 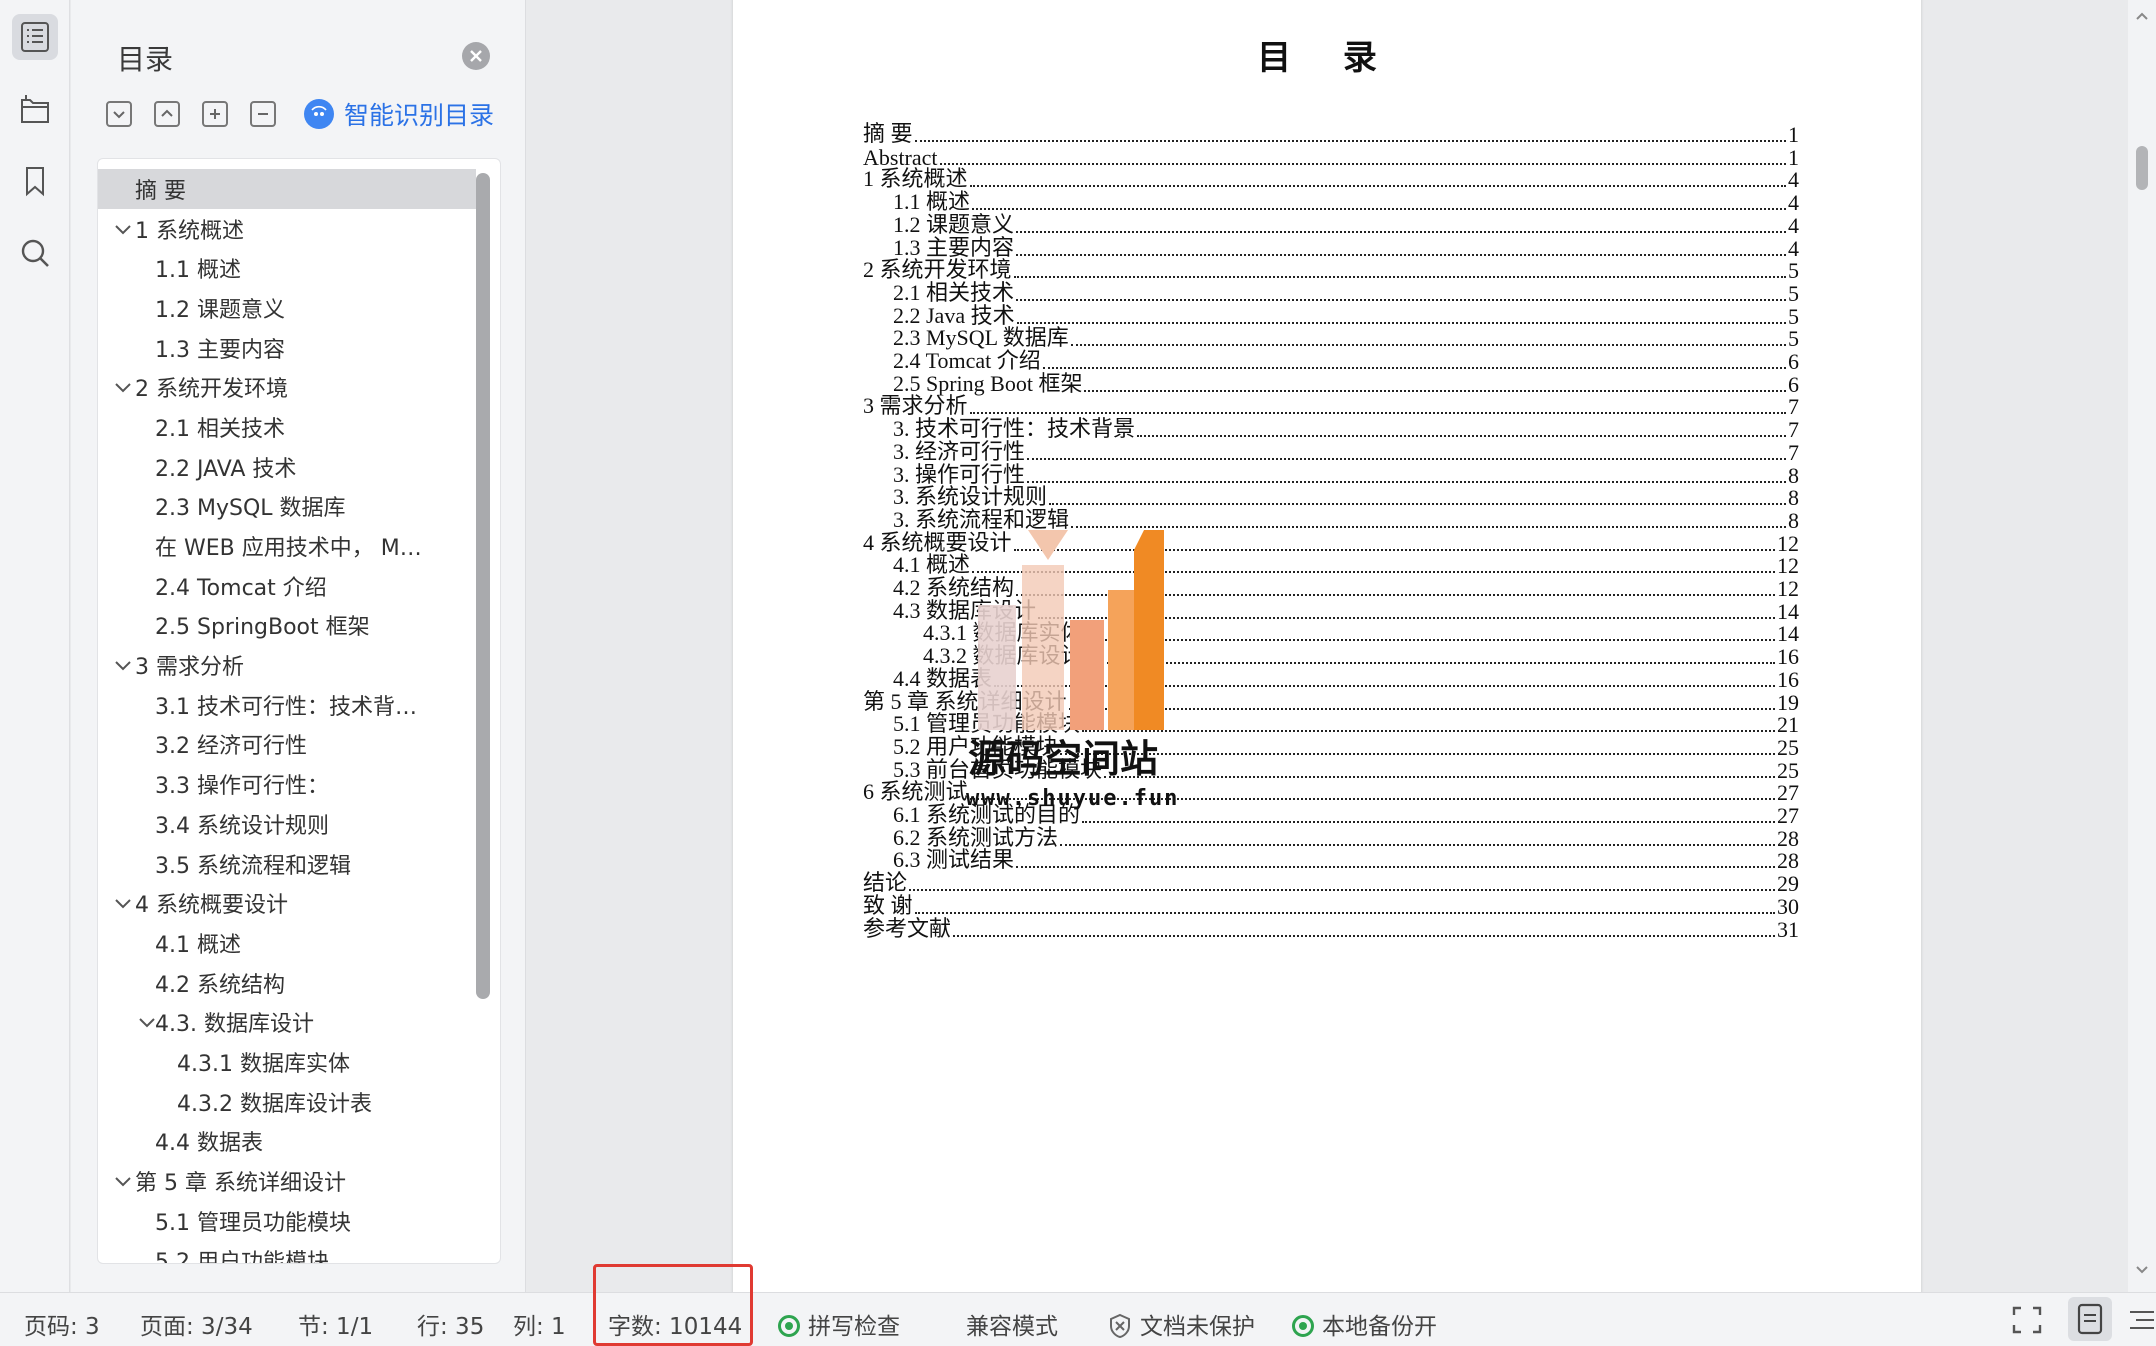 I want to click on scrollbar-thumb, so click(x=2142, y=168).